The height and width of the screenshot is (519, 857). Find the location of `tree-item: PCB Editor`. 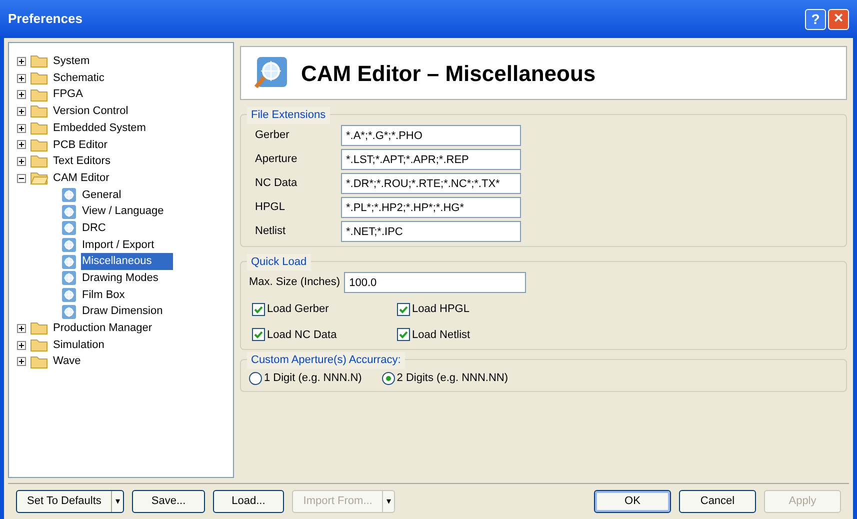

tree-item: PCB Editor is located at coordinates (80, 145).